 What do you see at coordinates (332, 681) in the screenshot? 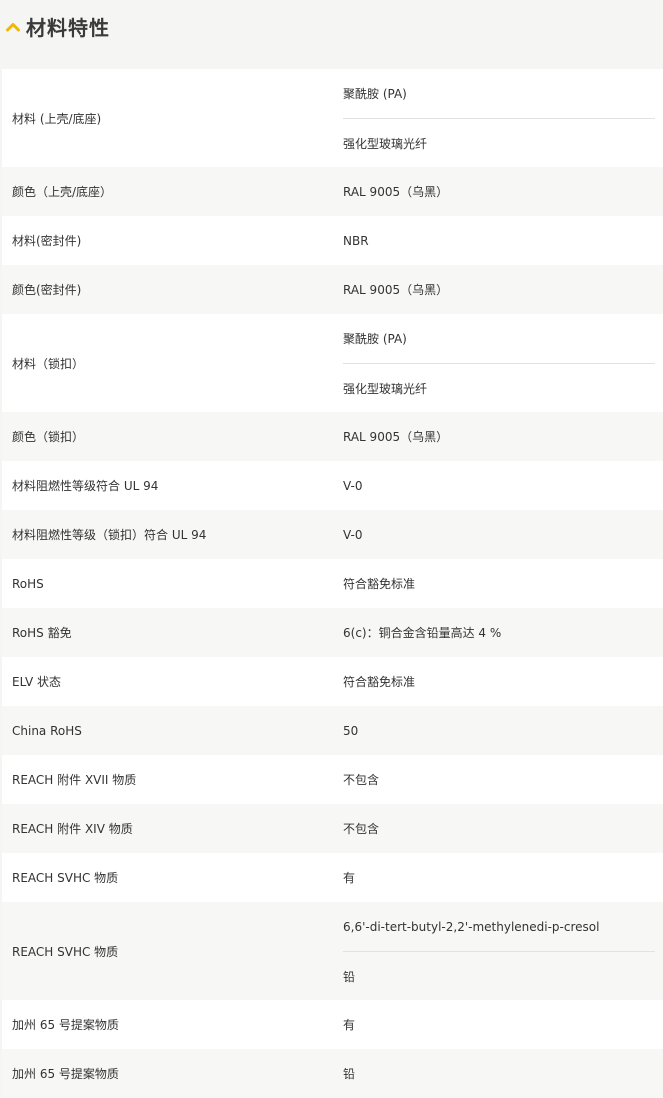
I see `table-row: ELV 状态 符合豁免标准` at bounding box center [332, 681].